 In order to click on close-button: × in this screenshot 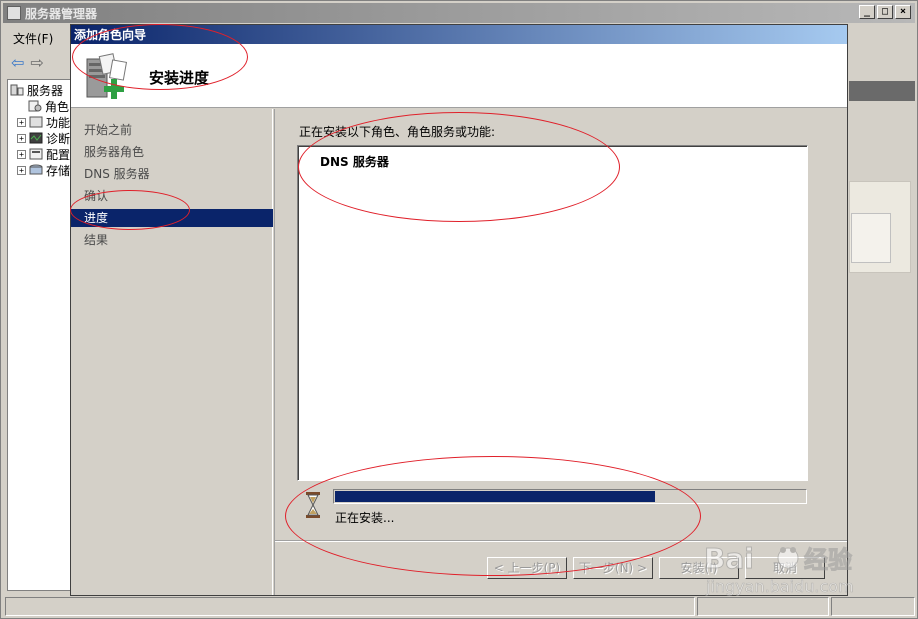, I will do `click(903, 12)`.